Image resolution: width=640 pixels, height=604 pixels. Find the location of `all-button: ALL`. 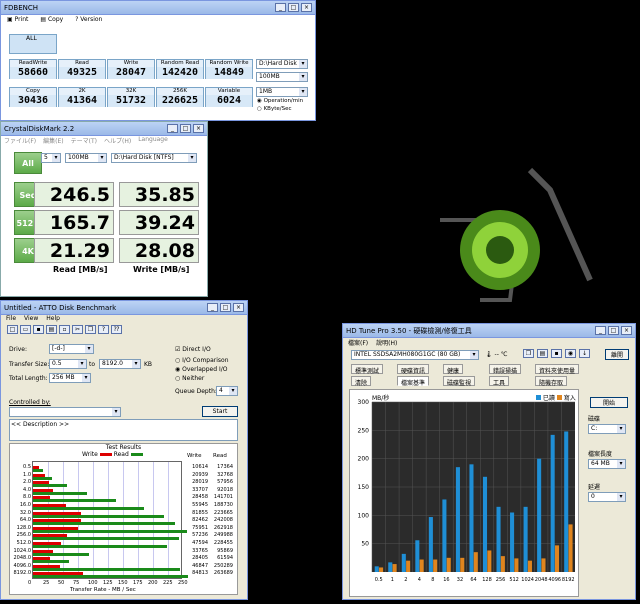

all-button: ALL is located at coordinates (33, 44).